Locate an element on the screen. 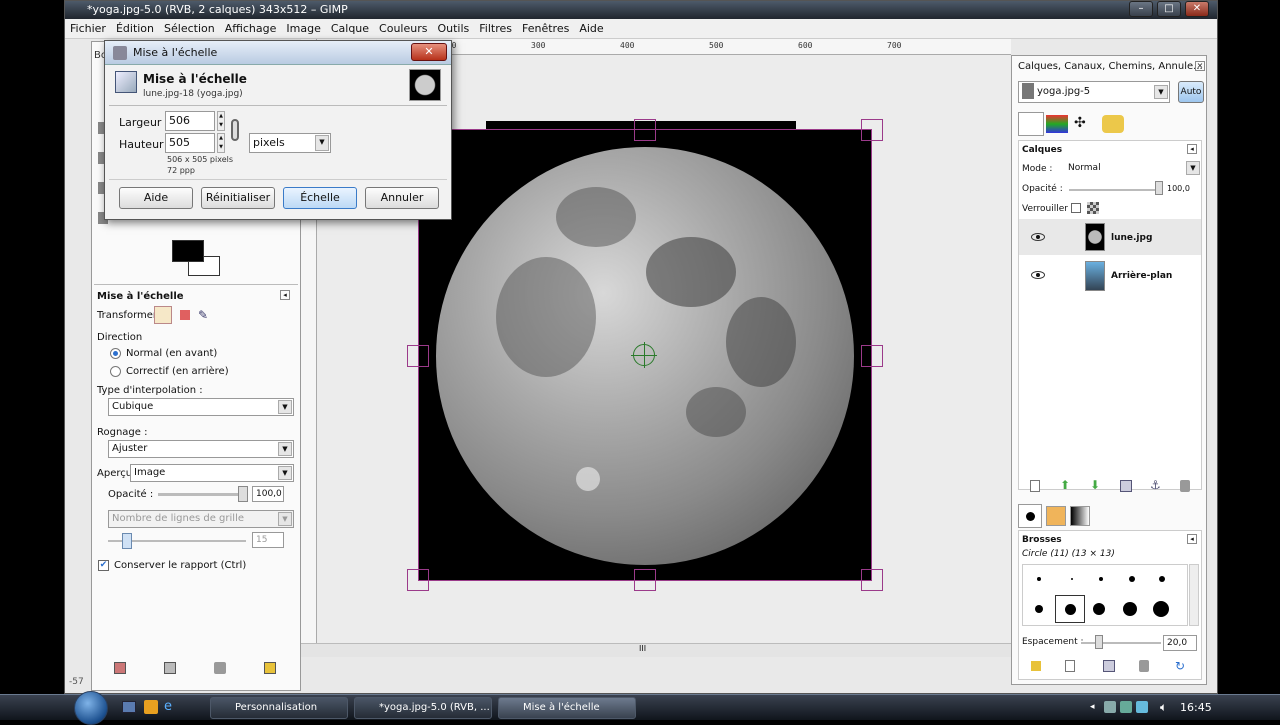 This screenshot has height=725, width=1280. opacity-slider-track is located at coordinates (202, 494).